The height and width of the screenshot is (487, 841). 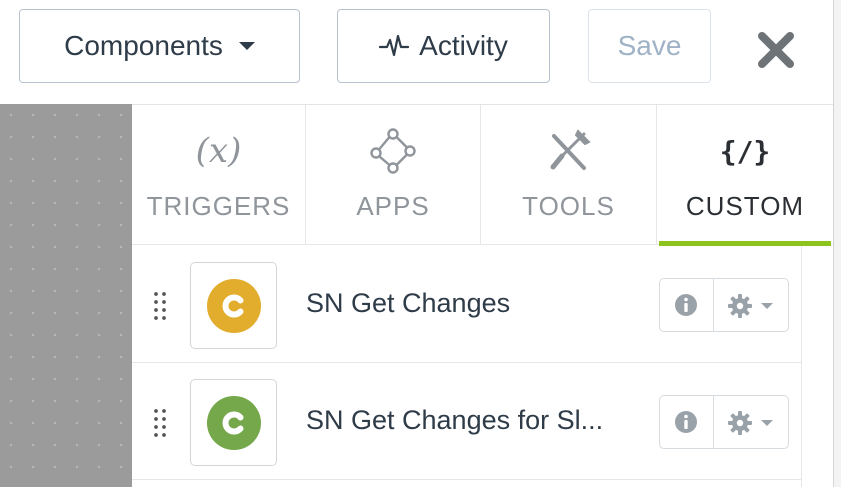 What do you see at coordinates (393, 206) in the screenshot?
I see `tab-label: APPS` at bounding box center [393, 206].